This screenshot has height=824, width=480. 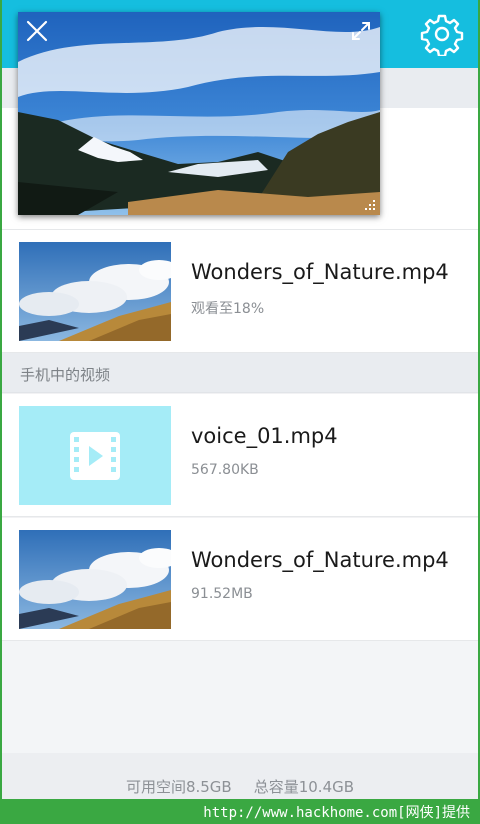 What do you see at coordinates (240, 291) in the screenshot?
I see `history-item: Wonders_of_Nature.mp4 观看至18%` at bounding box center [240, 291].